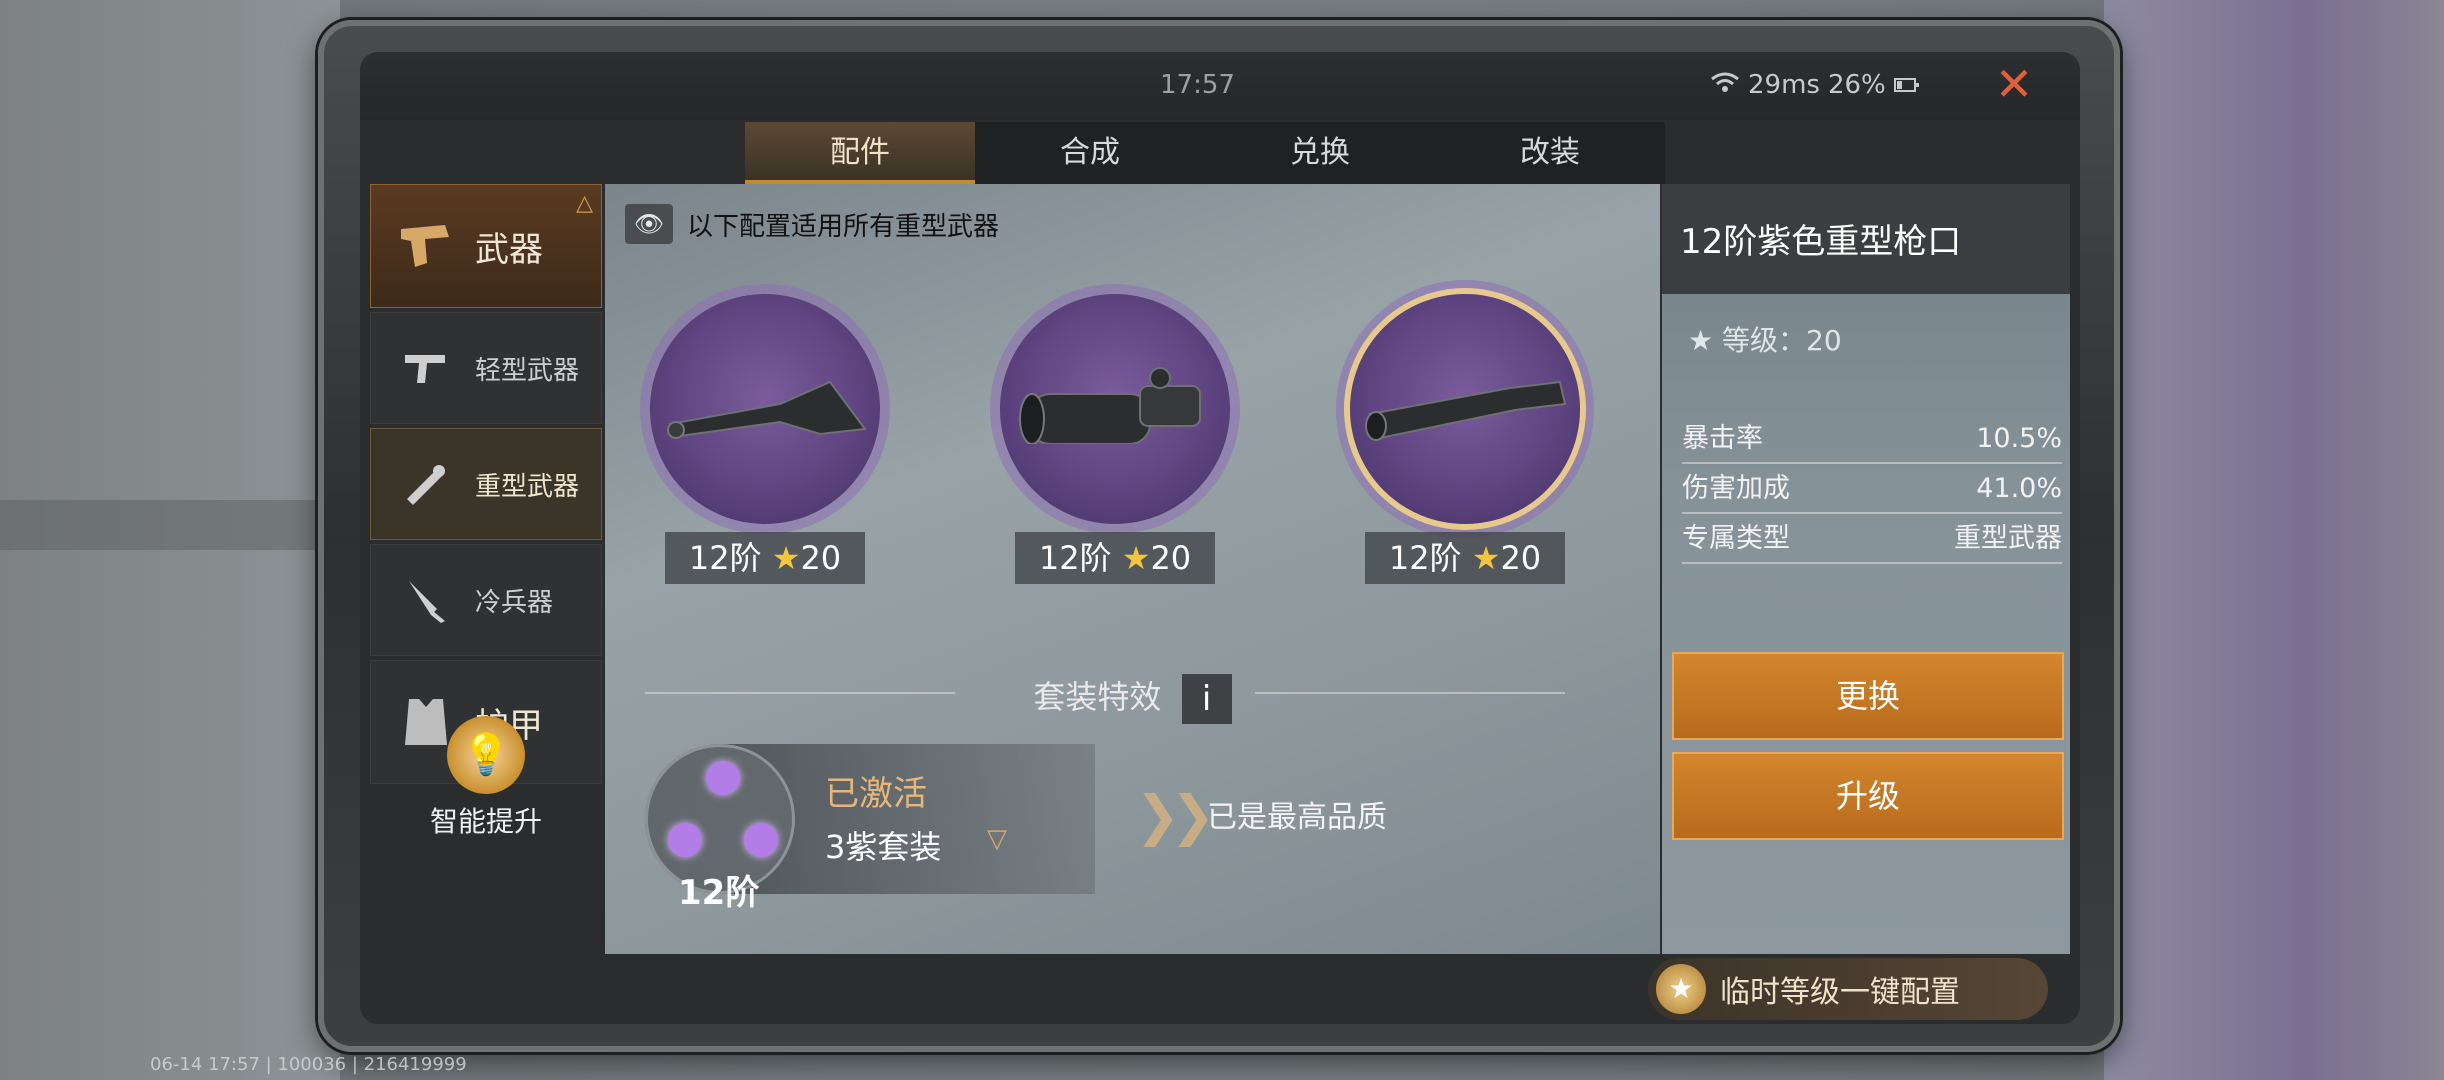 This screenshot has width=2444, height=1080. I want to click on stat-label: 暴击率, so click(1722, 438).